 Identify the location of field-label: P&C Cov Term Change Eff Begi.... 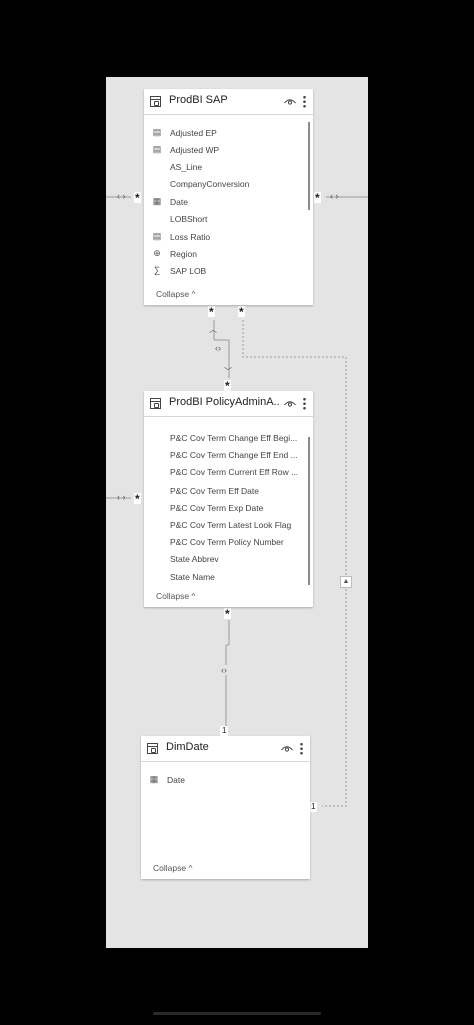
(234, 438).